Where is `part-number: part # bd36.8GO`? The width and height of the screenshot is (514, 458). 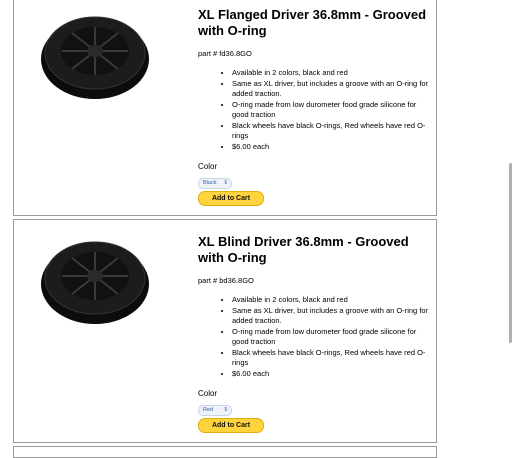
part-number: part # bd36.8GO is located at coordinates (226, 280).